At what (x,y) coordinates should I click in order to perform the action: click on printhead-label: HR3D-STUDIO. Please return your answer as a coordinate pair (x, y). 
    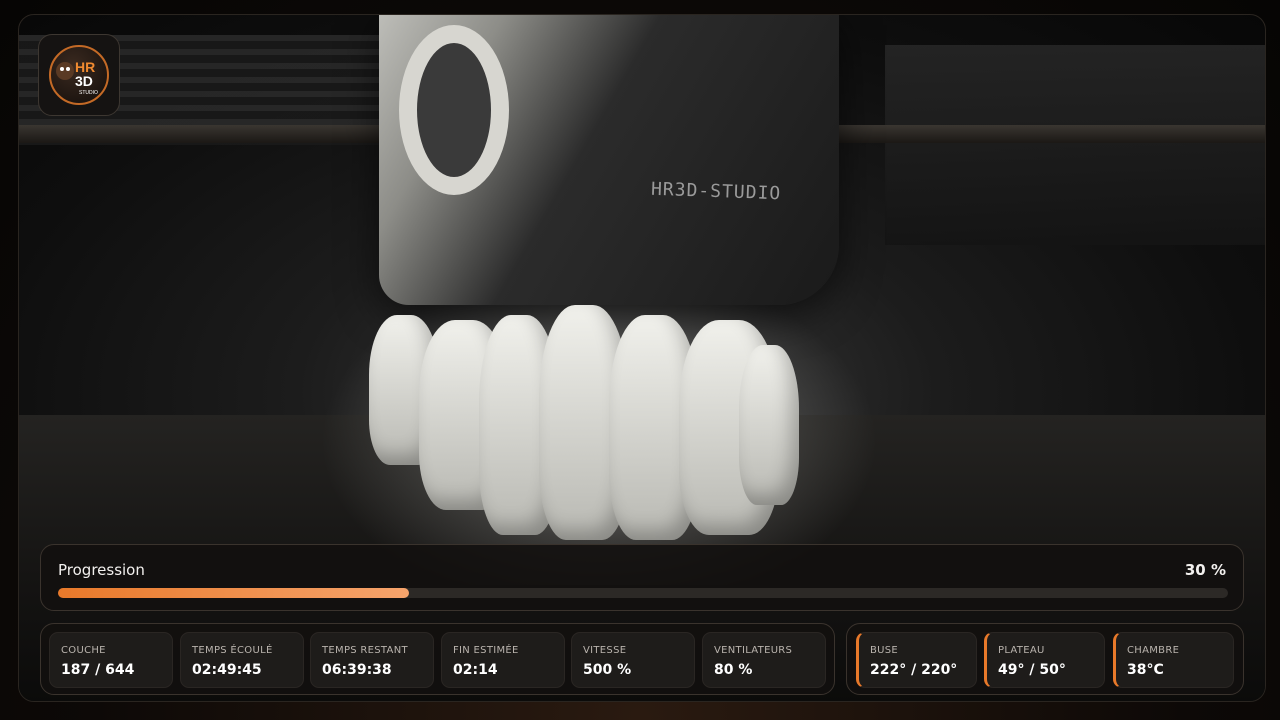
    Looking at the image, I should click on (716, 191).